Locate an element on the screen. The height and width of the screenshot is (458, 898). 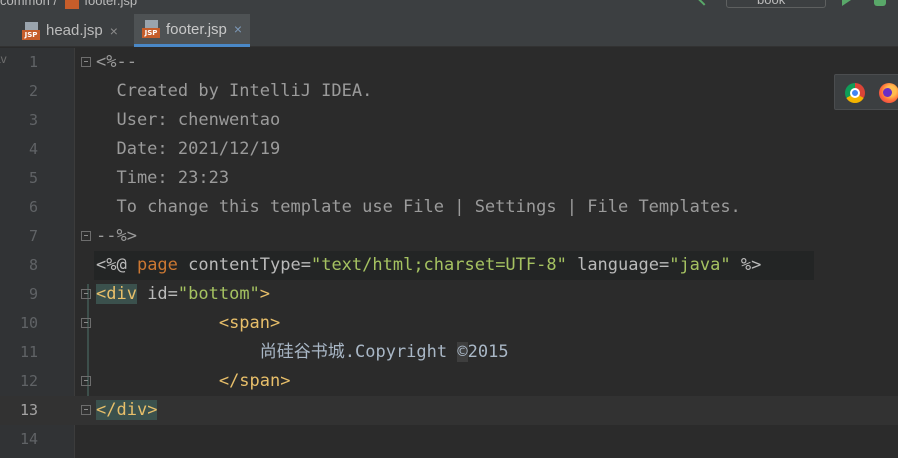
run-configuration-select: book is located at coordinates (776, 4).